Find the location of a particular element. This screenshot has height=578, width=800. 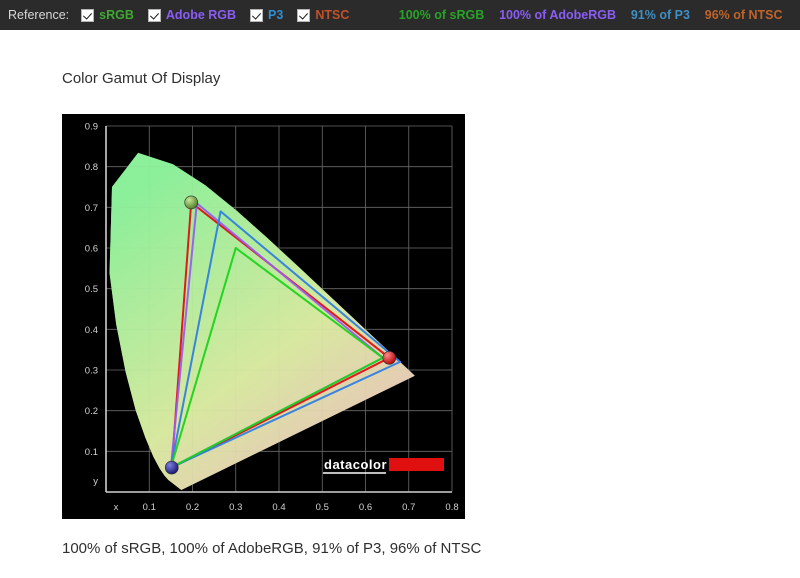

checkbox-ntsc is located at coordinates (304, 15).